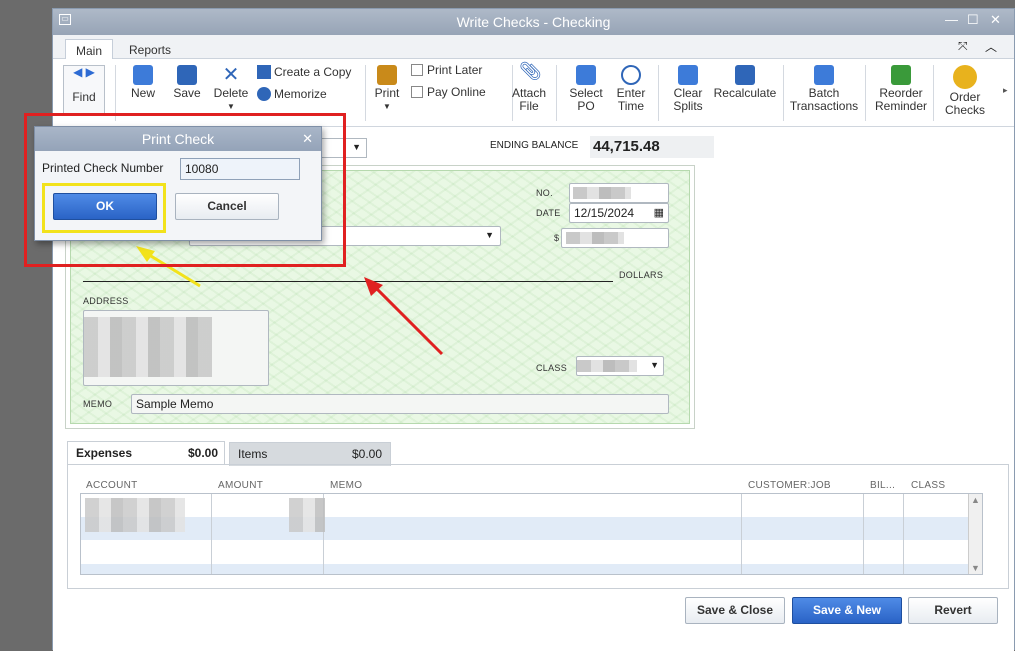 The height and width of the screenshot is (651, 1015). I want to click on enter-label-2: Time, so click(631, 106).